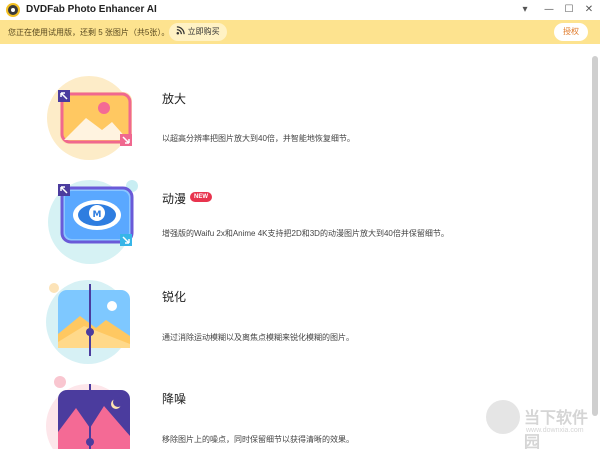  I want to click on title-bar: DVDFab Photo Enhancer AI ▾ — ☐ ✕, so click(300, 10).